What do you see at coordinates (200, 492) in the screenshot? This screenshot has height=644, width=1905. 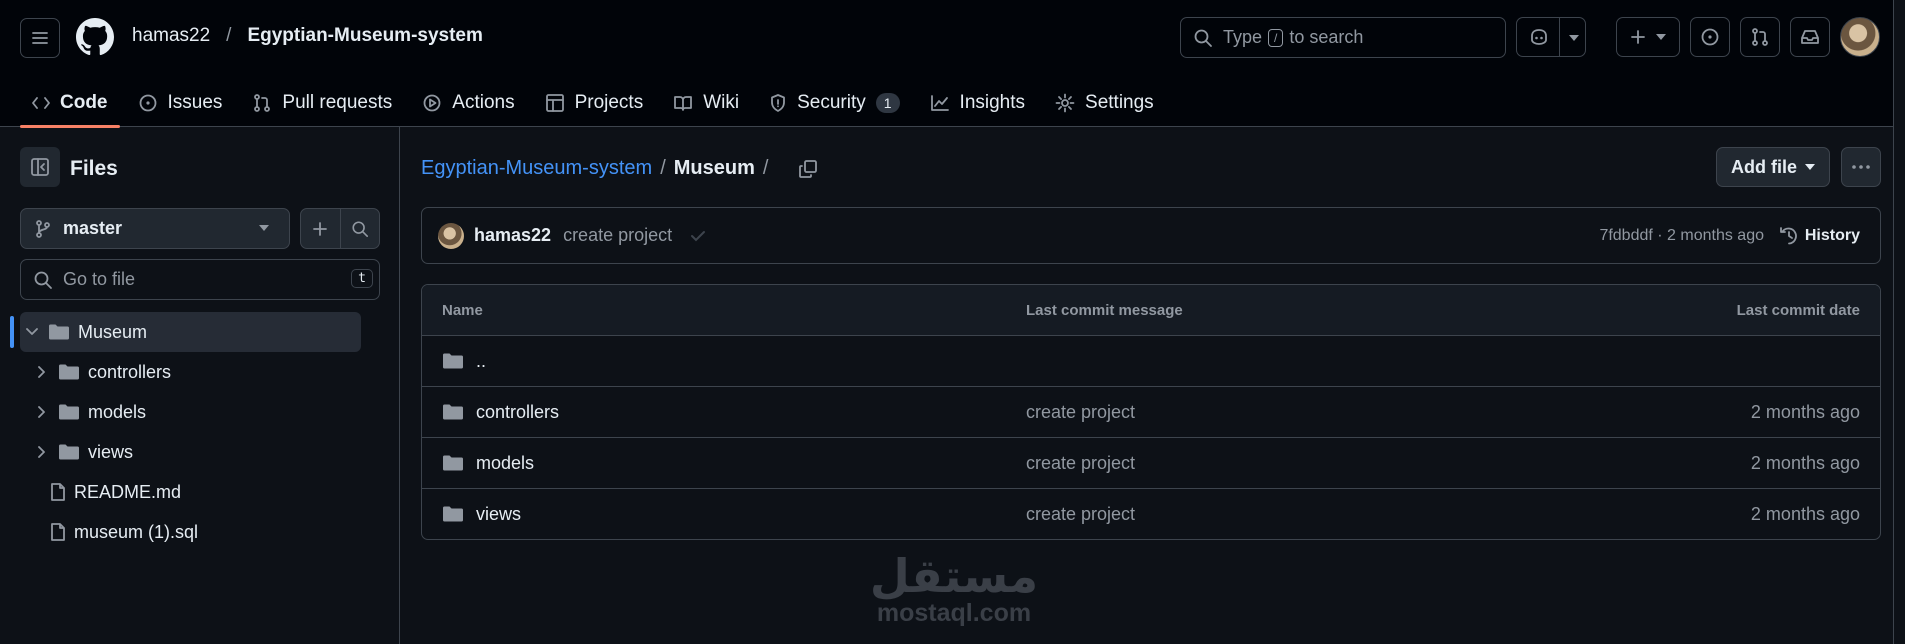 I see `tree-item-readme: README.md` at bounding box center [200, 492].